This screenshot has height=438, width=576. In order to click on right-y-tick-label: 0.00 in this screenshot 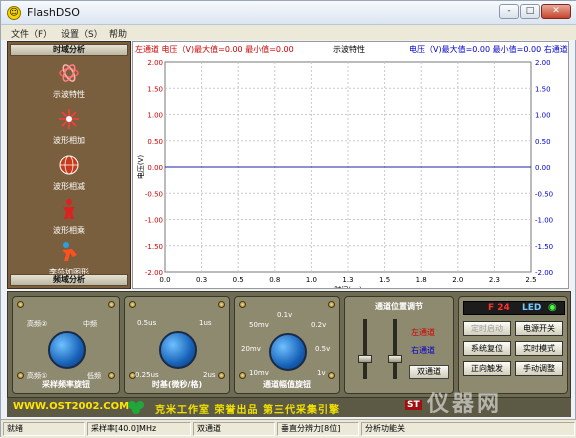, I will do `click(543, 168)`.